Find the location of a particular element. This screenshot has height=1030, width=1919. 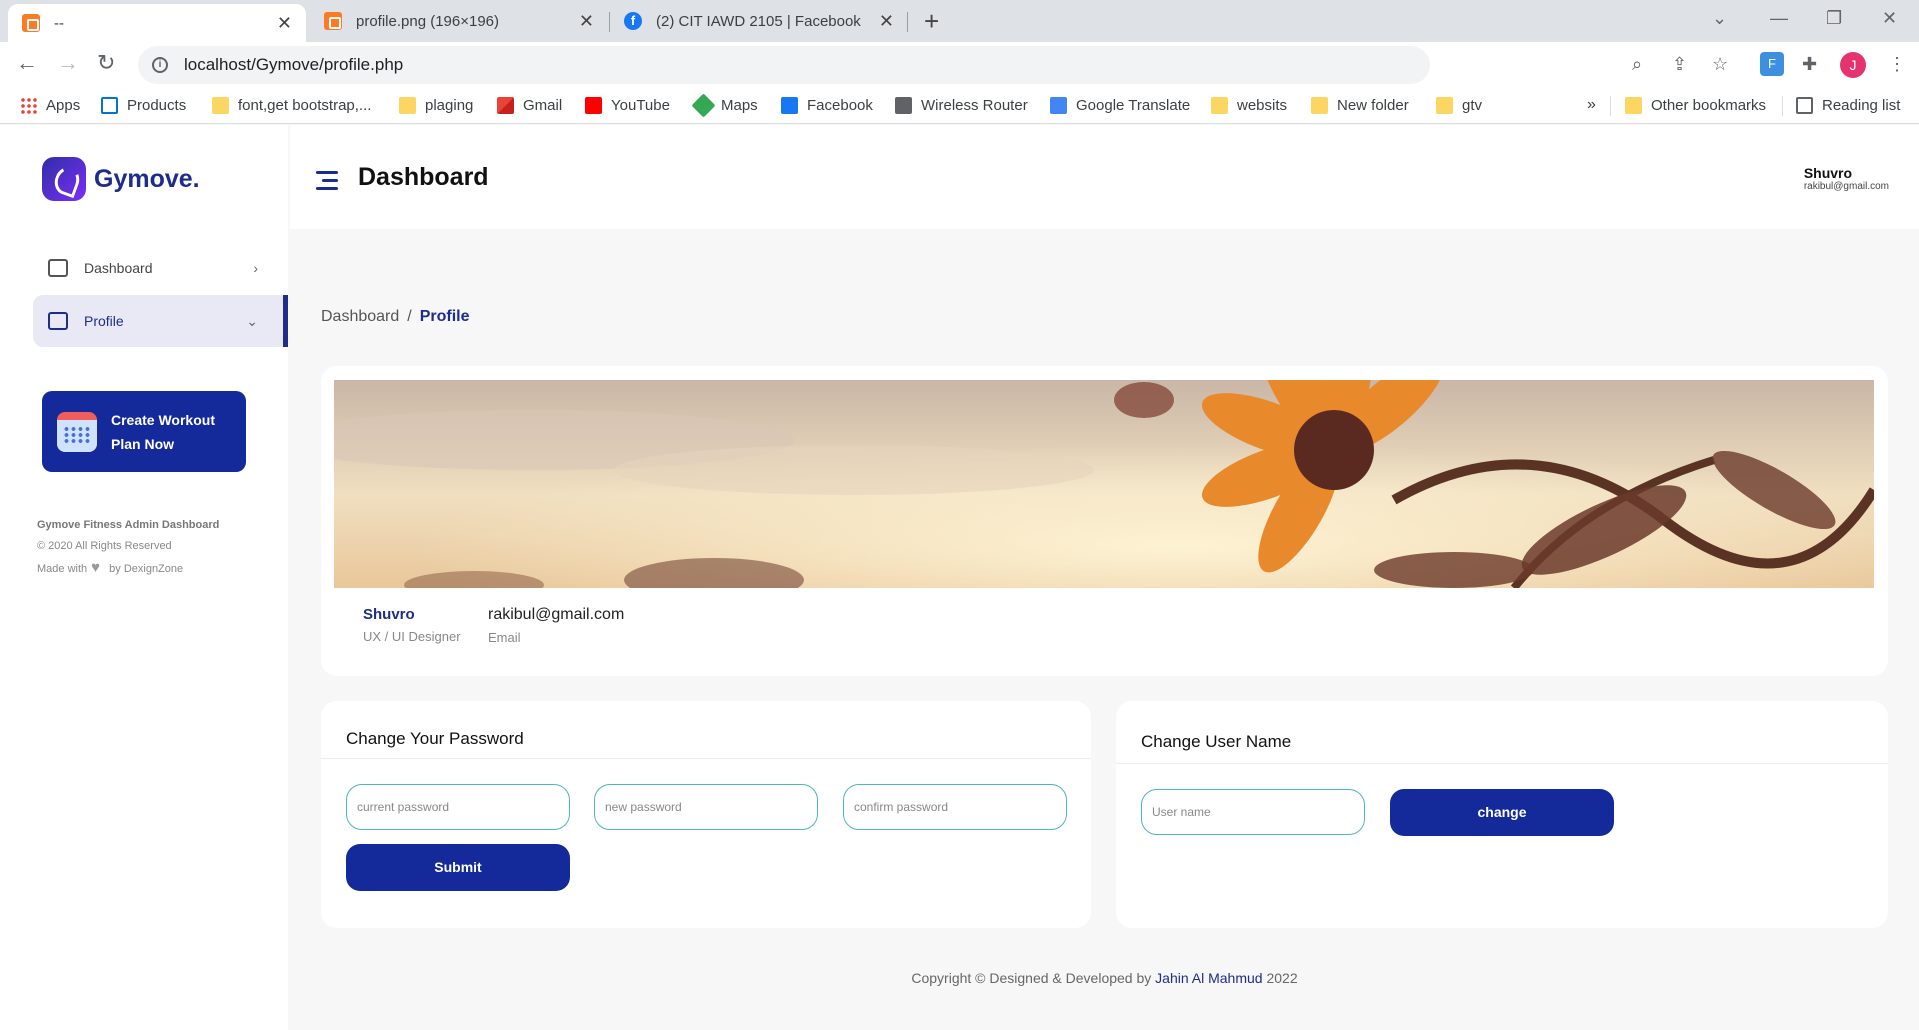

profile-name-field: Shuvro UX / UI Designer is located at coordinates (412, 625).